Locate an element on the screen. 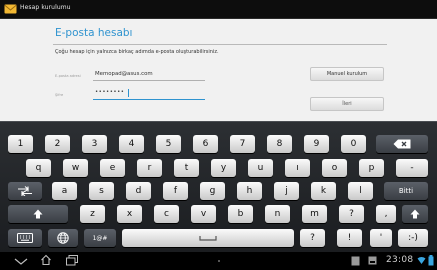 This screenshot has height=270, width=437. backspace-icon is located at coordinates (402, 144).